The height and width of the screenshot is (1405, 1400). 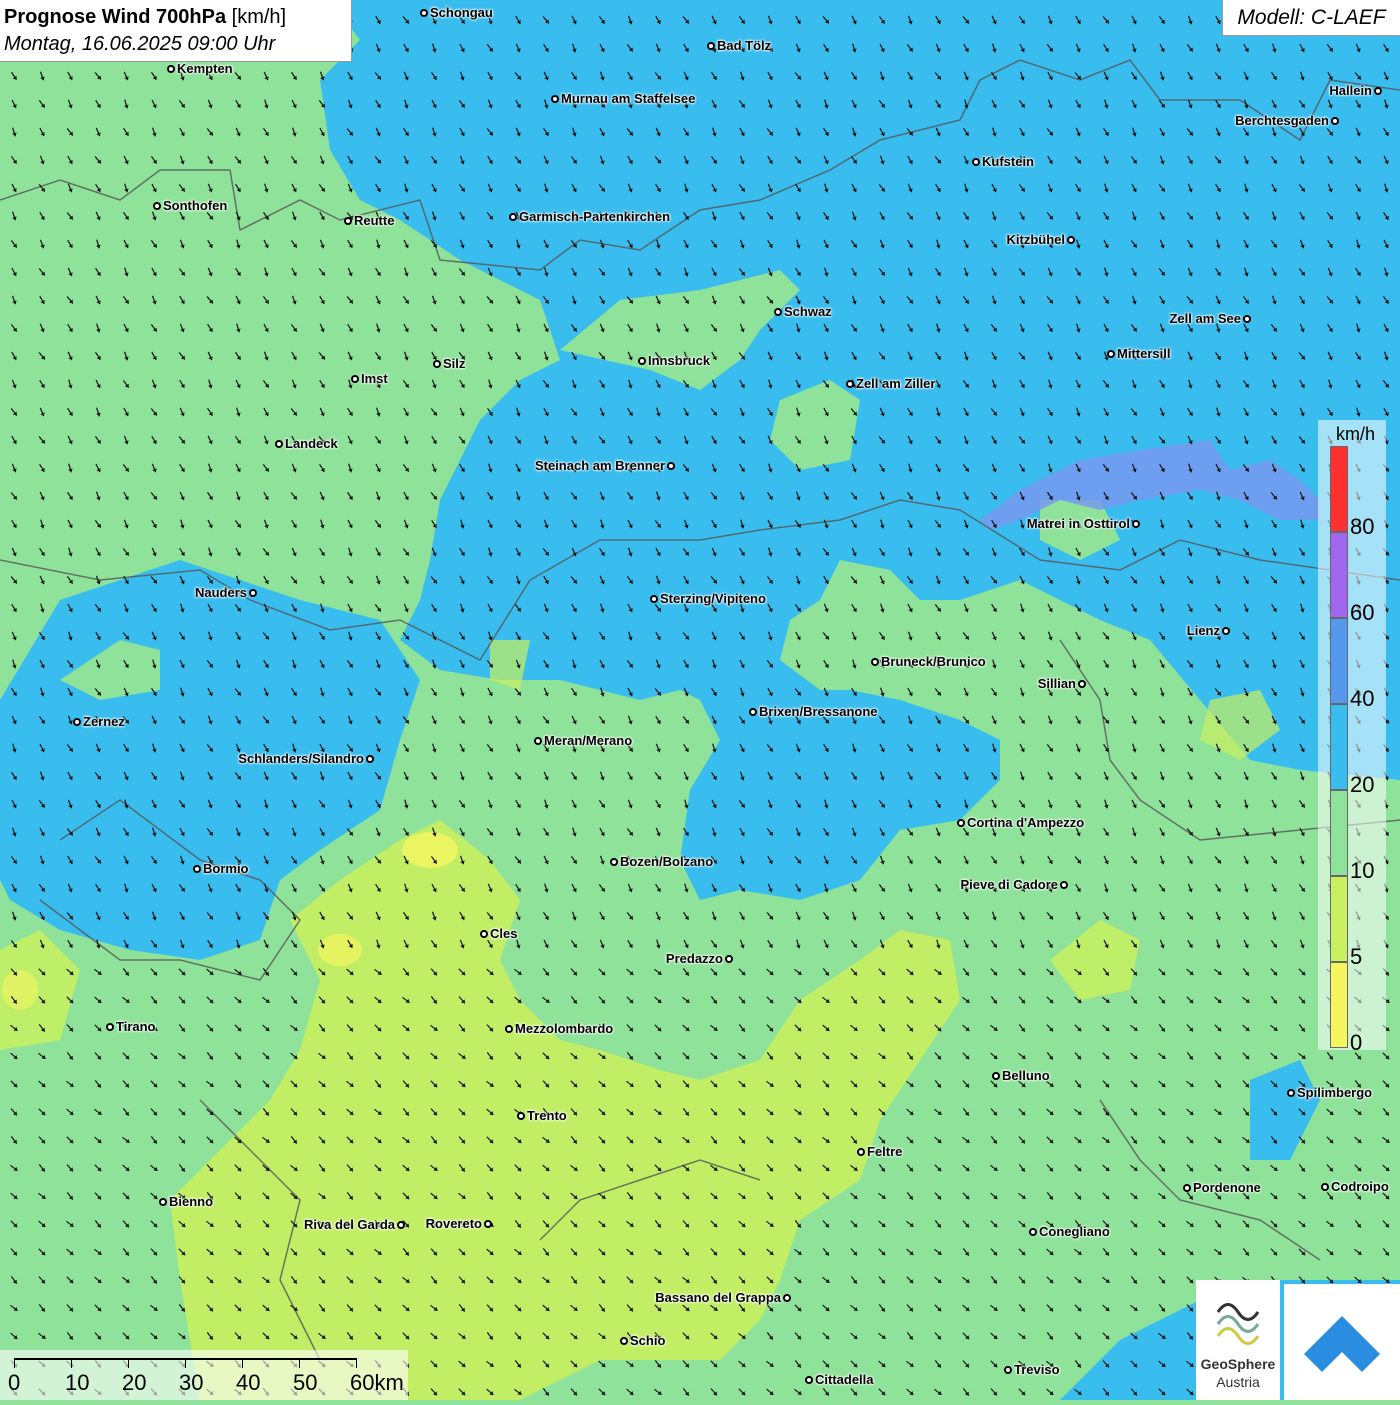 What do you see at coordinates (195, 205) in the screenshot?
I see `city-name: Sonthofen` at bounding box center [195, 205].